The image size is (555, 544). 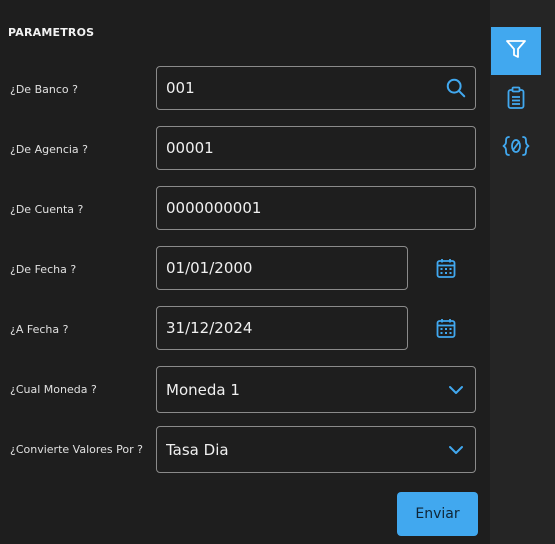 I want to click on banco-field: 001, so click(x=316, y=88).